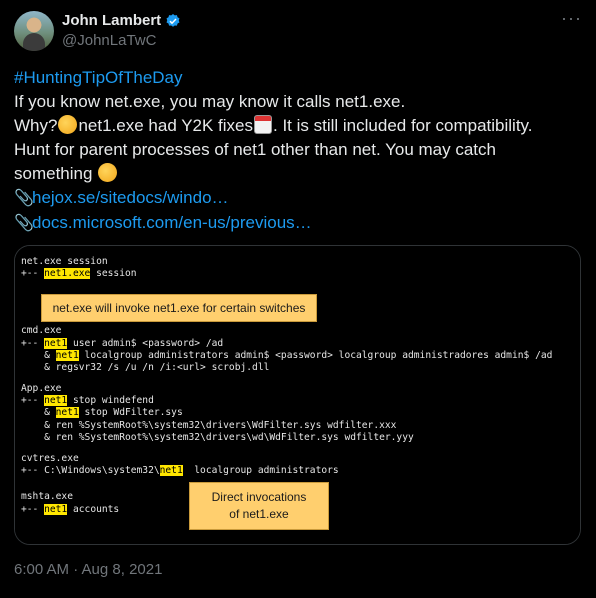 Image resolution: width=596 pixels, height=598 pixels. Describe the element at coordinates (121, 41) in the screenshot. I see `author-handle: @JohnLaTwC` at that location.